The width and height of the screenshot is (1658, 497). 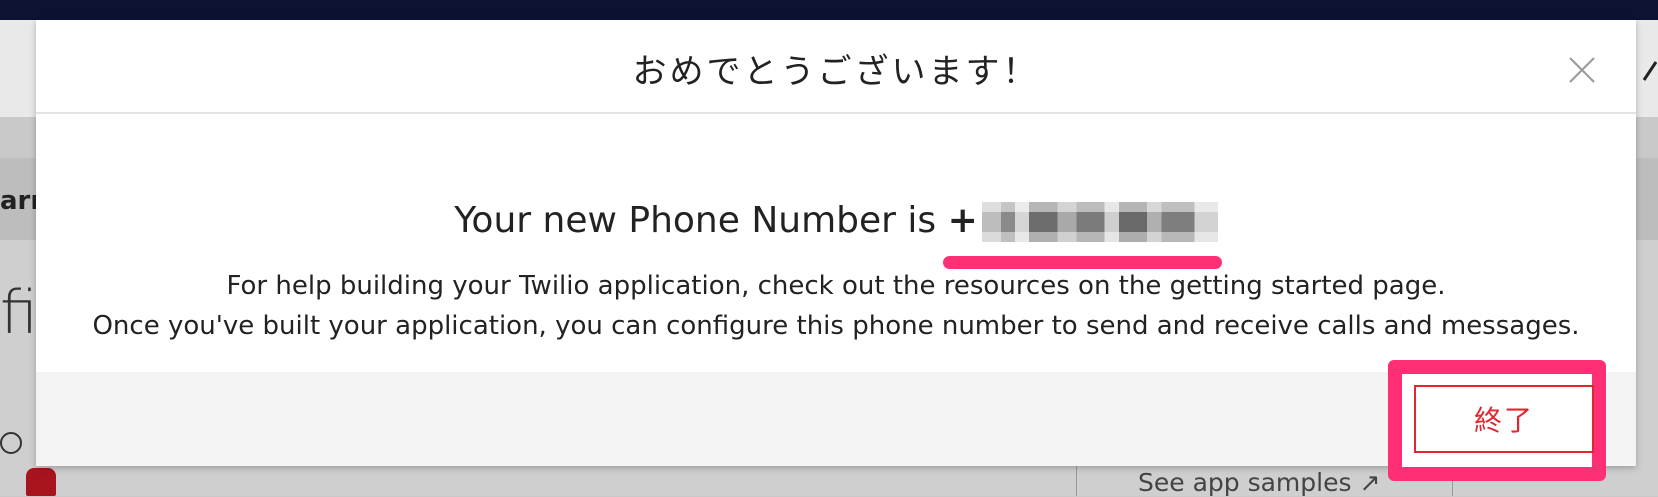 I want to click on user-icon, so click(x=1649, y=74).